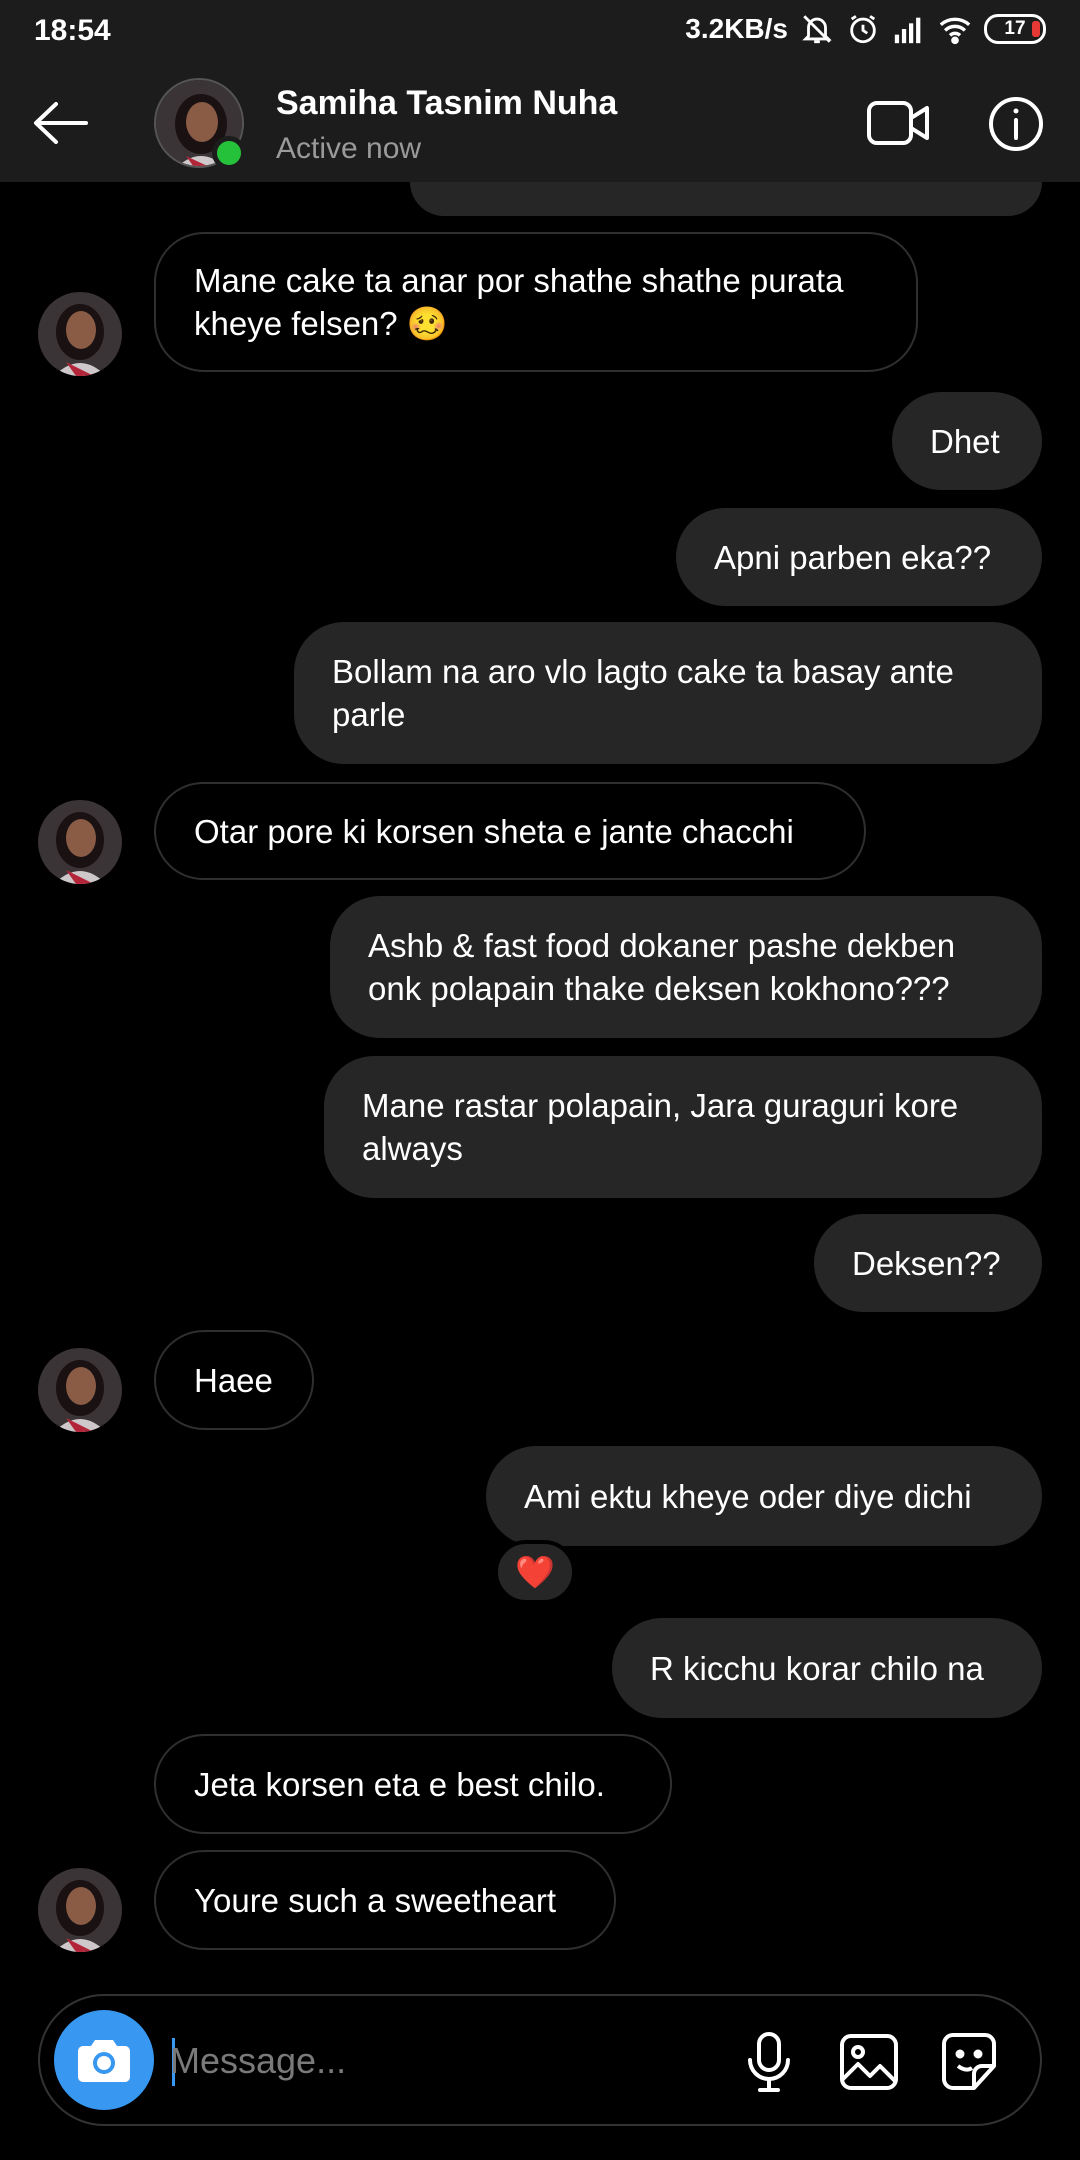 This screenshot has width=1080, height=2160. Describe the element at coordinates (200, 124) in the screenshot. I see `contact-avatar` at that location.